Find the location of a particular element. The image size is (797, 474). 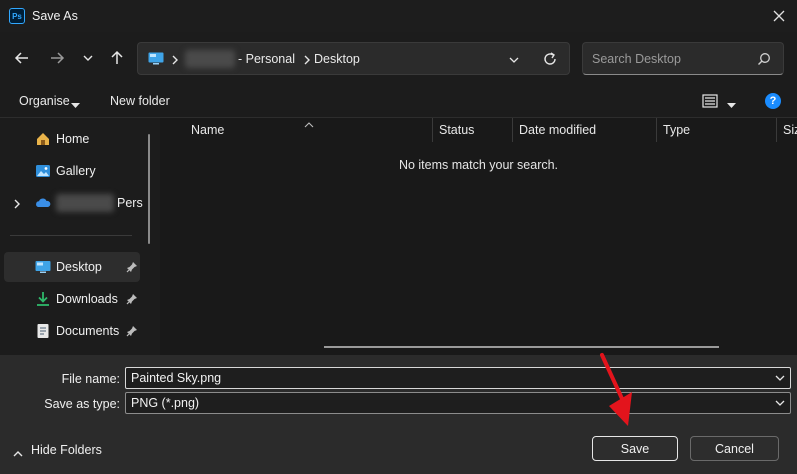

column-header-status: Status is located at coordinates (456, 130).